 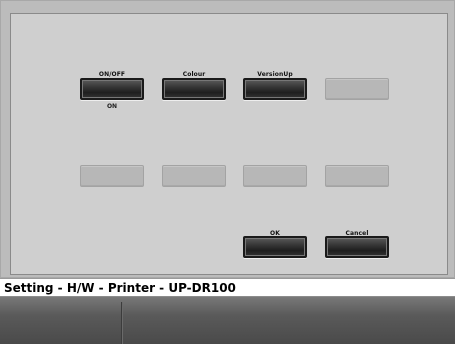 What do you see at coordinates (275, 74) in the screenshot?
I see `version-up-label: VersionUp` at bounding box center [275, 74].